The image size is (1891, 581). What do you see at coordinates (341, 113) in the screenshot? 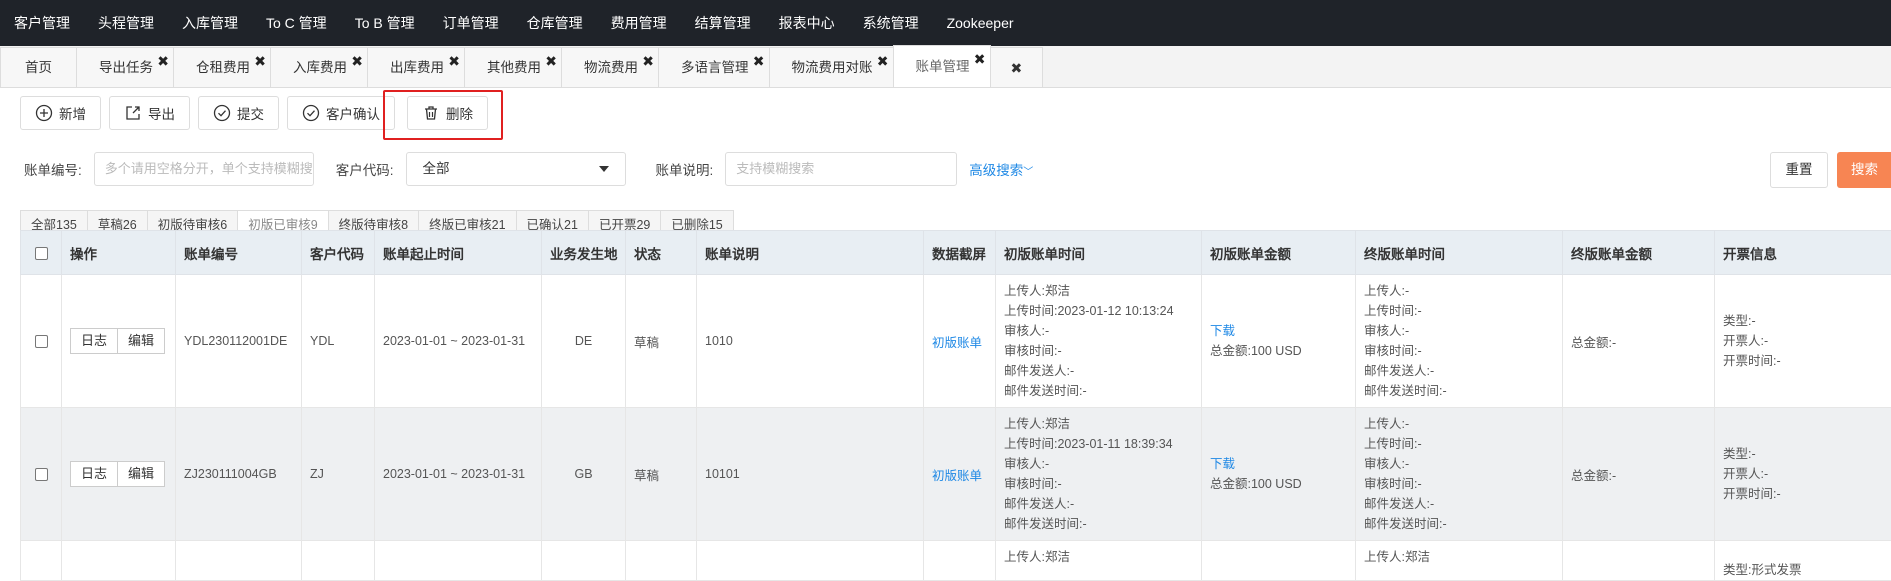
I see `customer-confirm-button: 客户确认` at bounding box center [341, 113].